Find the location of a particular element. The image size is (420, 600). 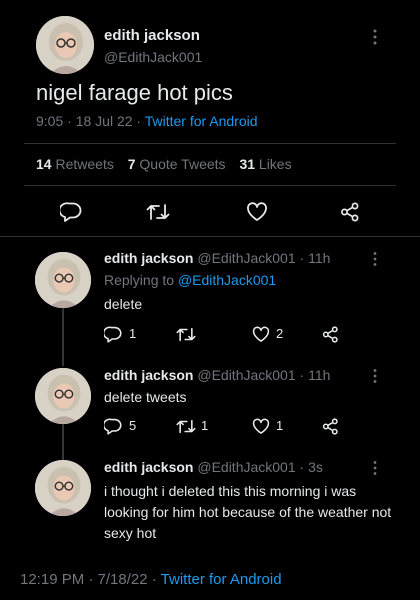

reply1-more-icon is located at coordinates (375, 259).